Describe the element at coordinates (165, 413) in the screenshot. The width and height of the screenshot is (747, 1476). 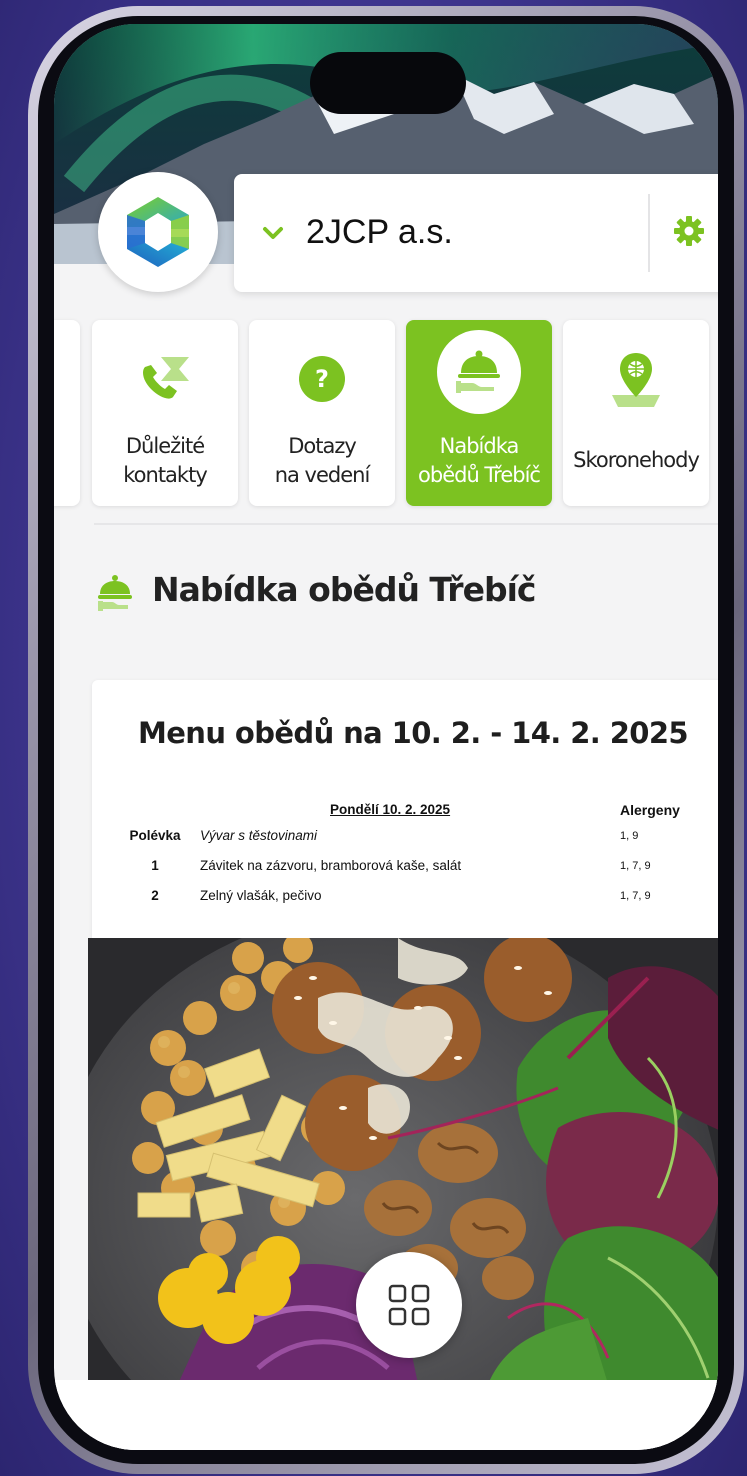
I see `tile-important-contacts: Důležité kontakty` at that location.